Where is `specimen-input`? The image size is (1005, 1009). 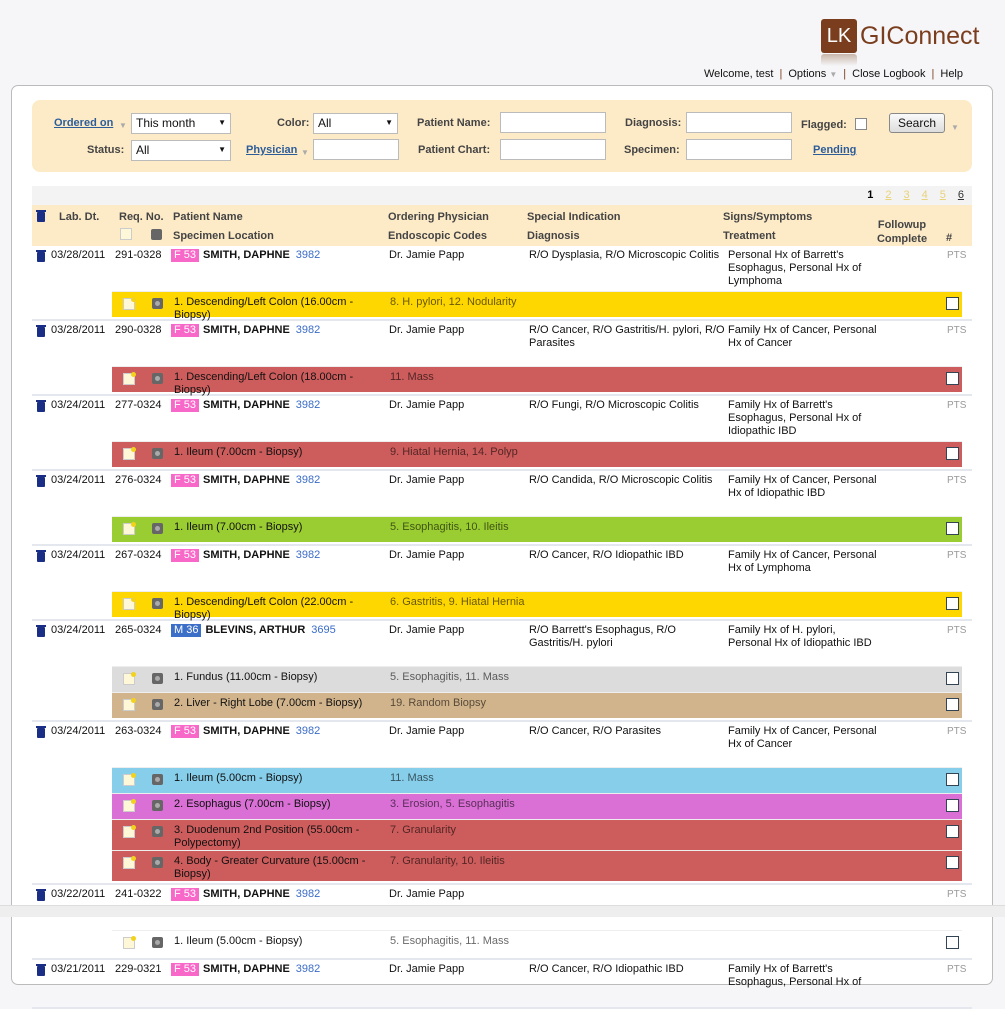 specimen-input is located at coordinates (739, 149).